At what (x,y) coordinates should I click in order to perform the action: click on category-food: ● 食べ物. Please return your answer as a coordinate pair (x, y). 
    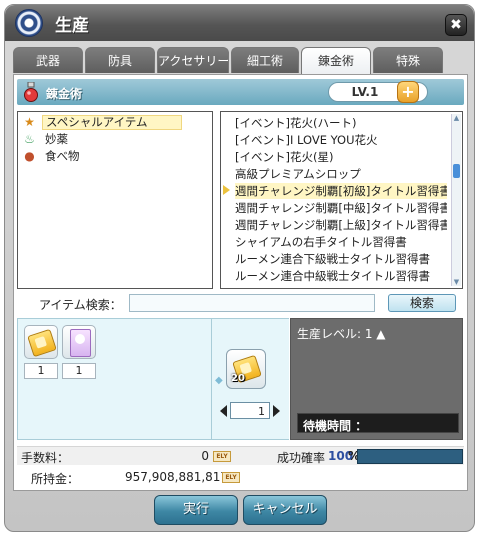
    Looking at the image, I should click on (114, 156).